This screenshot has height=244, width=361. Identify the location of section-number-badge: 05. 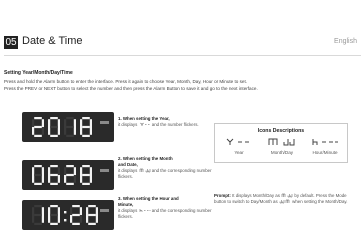
(11, 42).